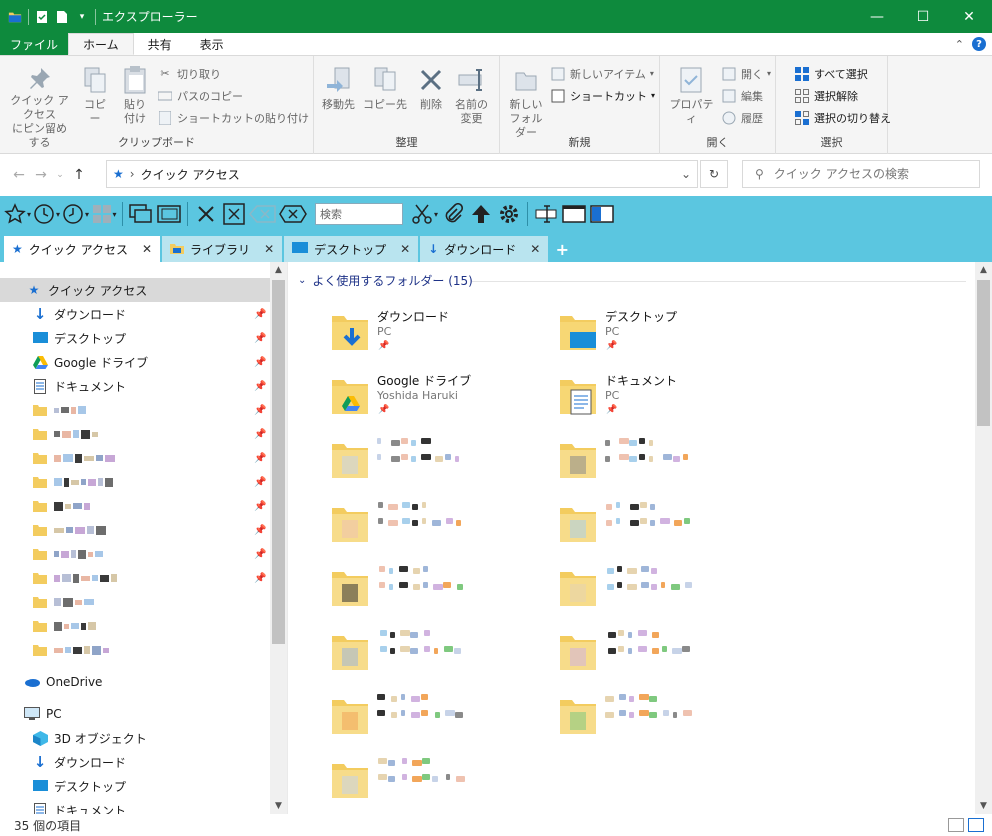 This screenshot has height=836, width=992. Describe the element at coordinates (509, 214) in the screenshot. I see `settings-button` at that location.